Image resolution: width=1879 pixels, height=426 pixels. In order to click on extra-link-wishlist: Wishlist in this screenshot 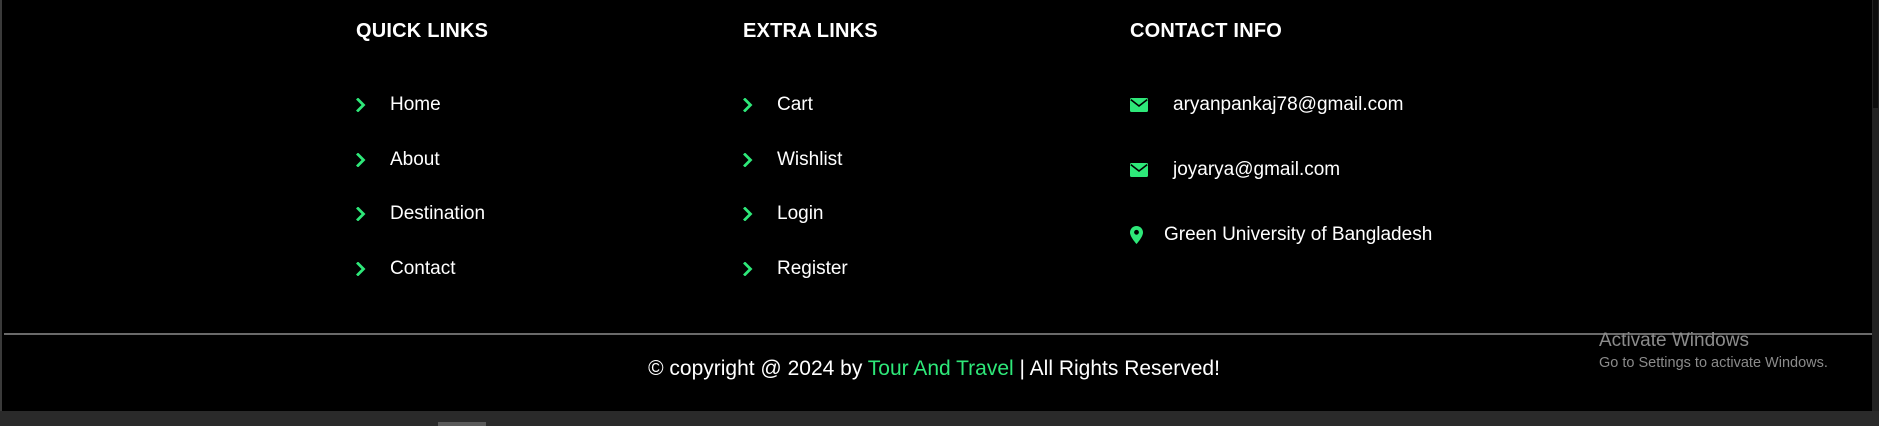, I will do `click(795, 160)`.